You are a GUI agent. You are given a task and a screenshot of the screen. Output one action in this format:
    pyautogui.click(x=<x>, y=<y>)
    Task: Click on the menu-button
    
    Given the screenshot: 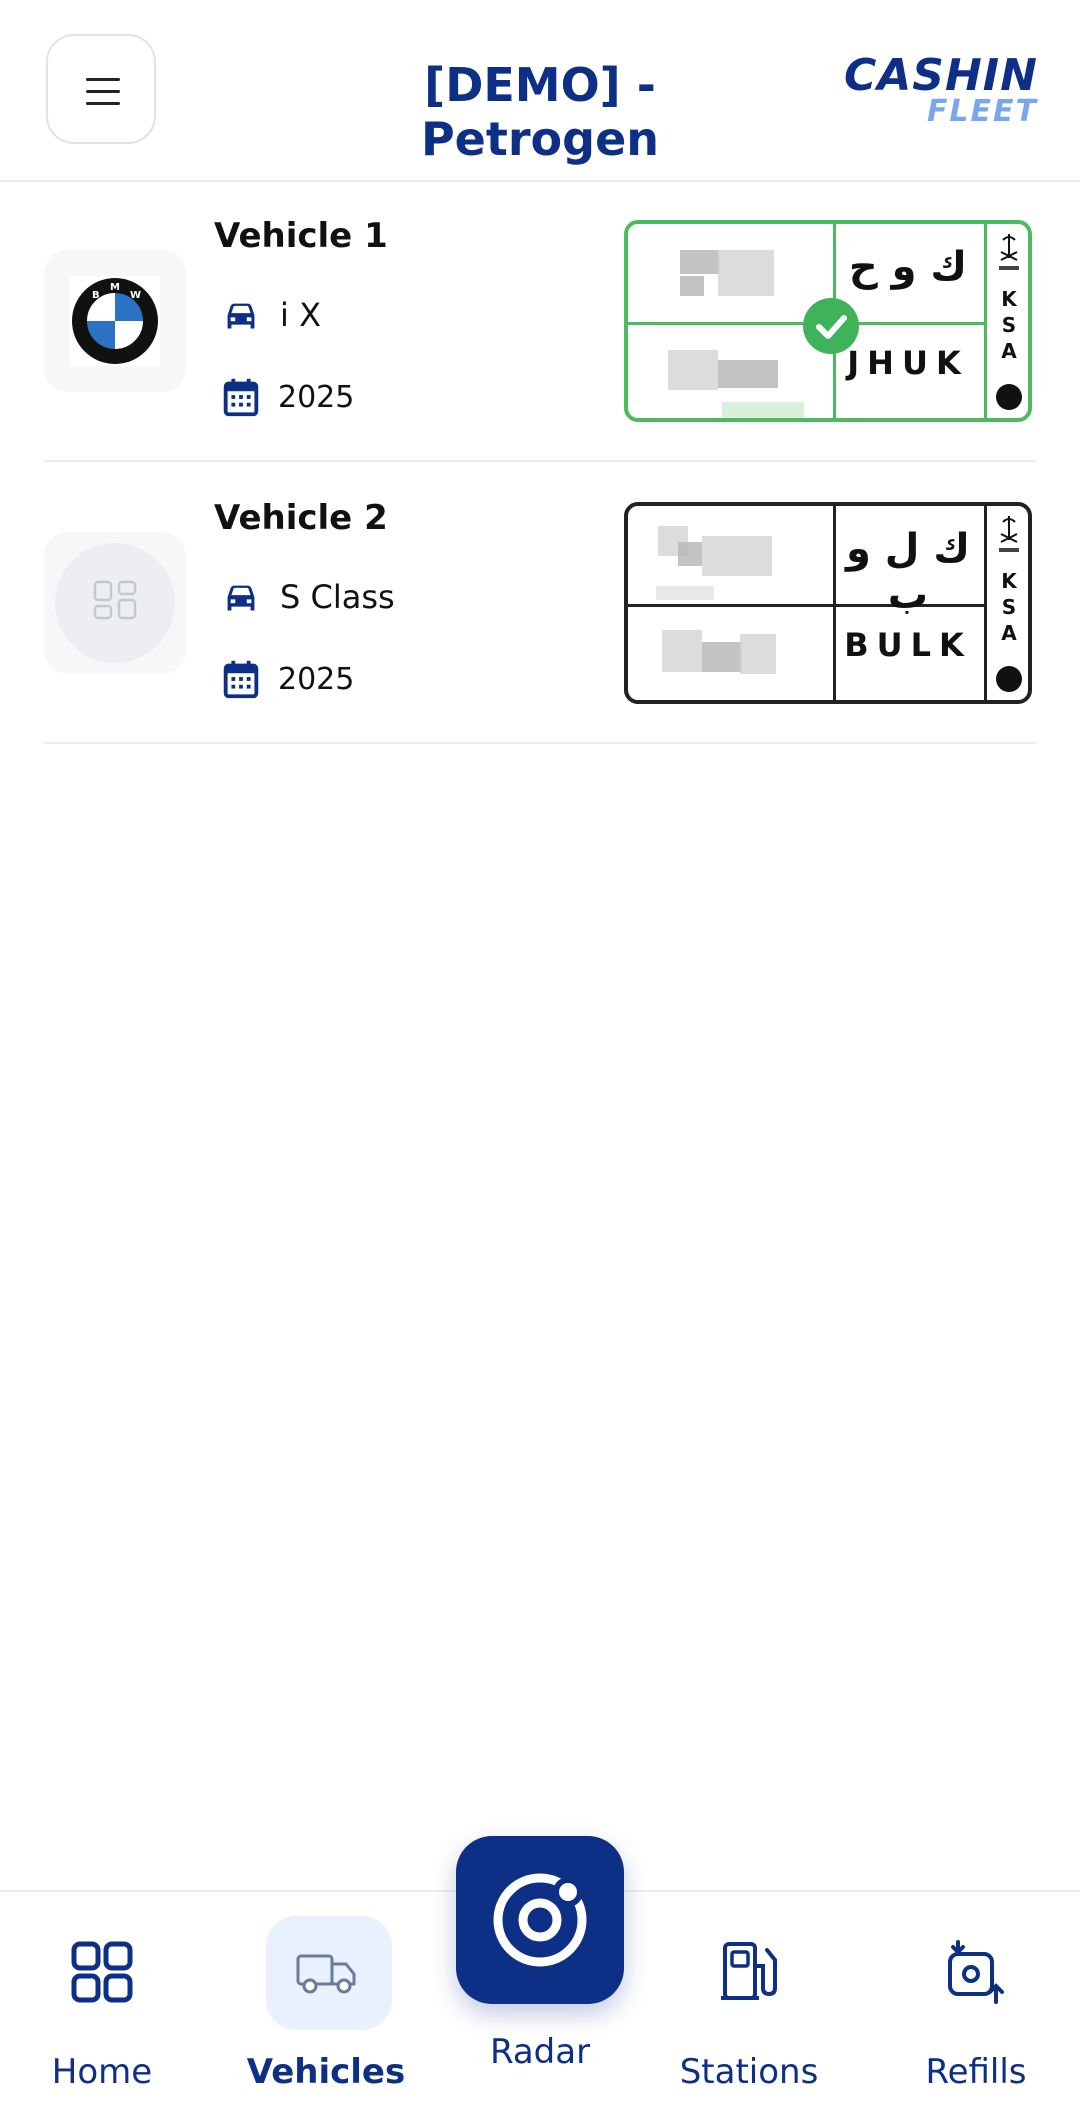 What is the action you would take?
    pyautogui.click(x=101, y=89)
    